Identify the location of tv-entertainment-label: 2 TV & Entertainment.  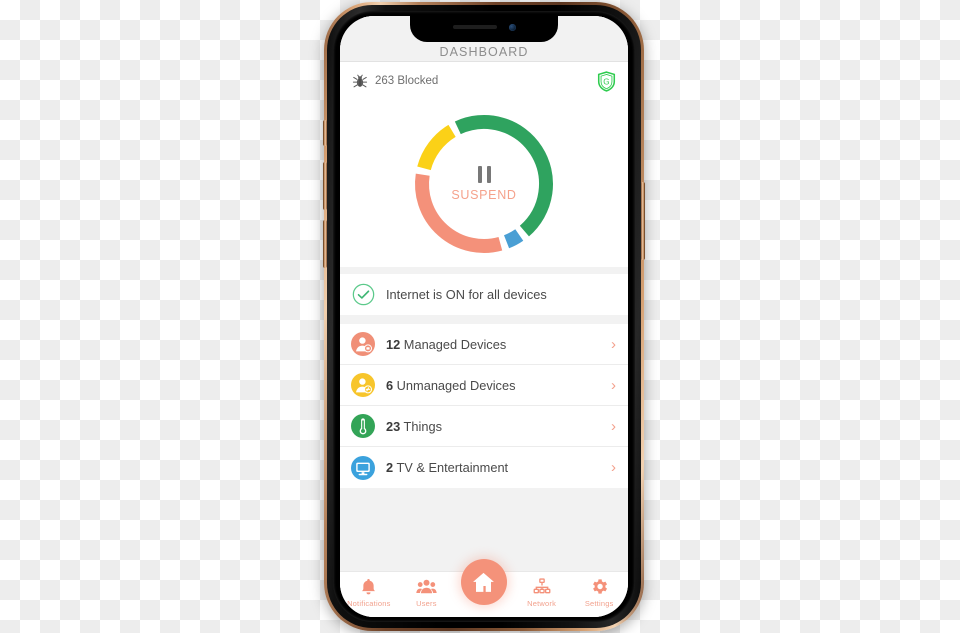
(447, 467).